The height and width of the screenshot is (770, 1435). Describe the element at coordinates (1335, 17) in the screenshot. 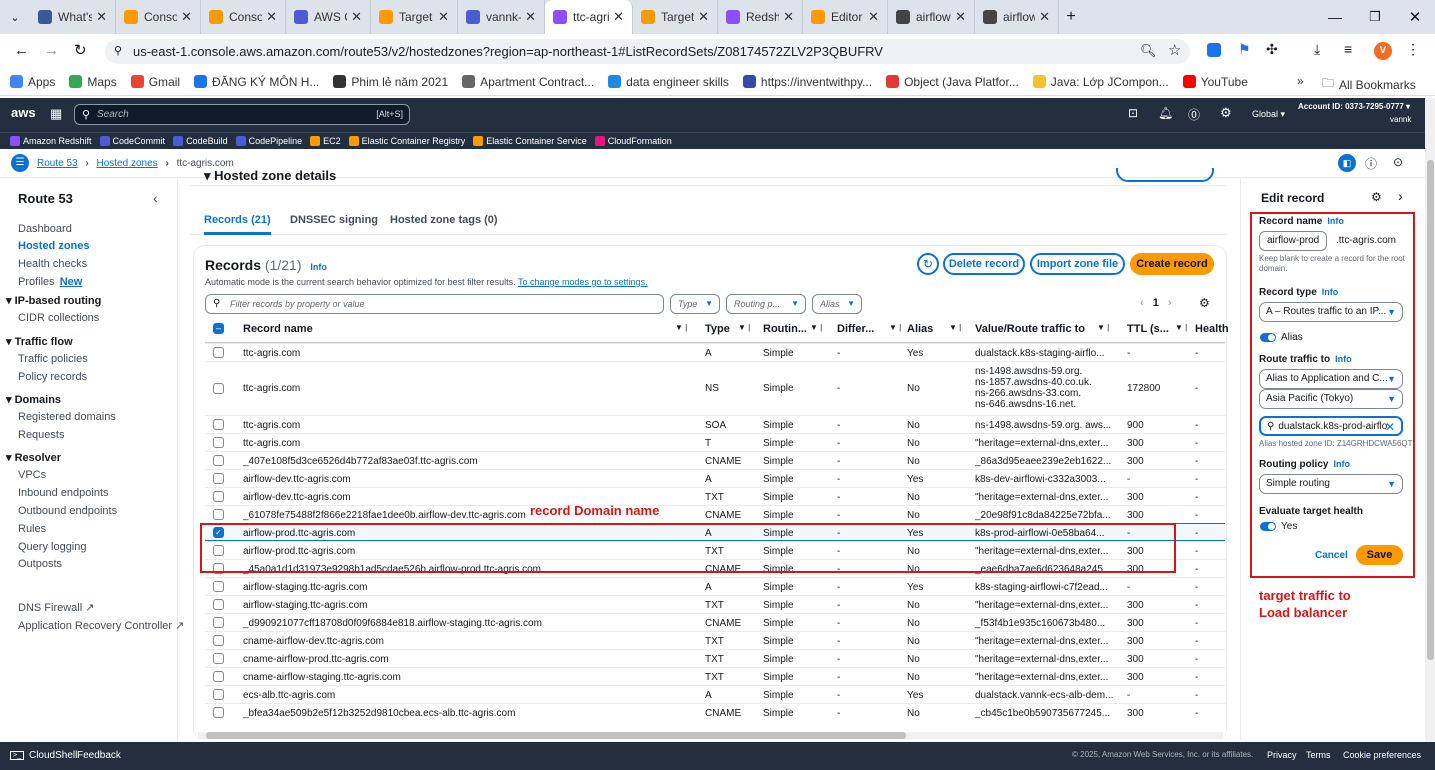

I see `minimize-icon: —` at that location.